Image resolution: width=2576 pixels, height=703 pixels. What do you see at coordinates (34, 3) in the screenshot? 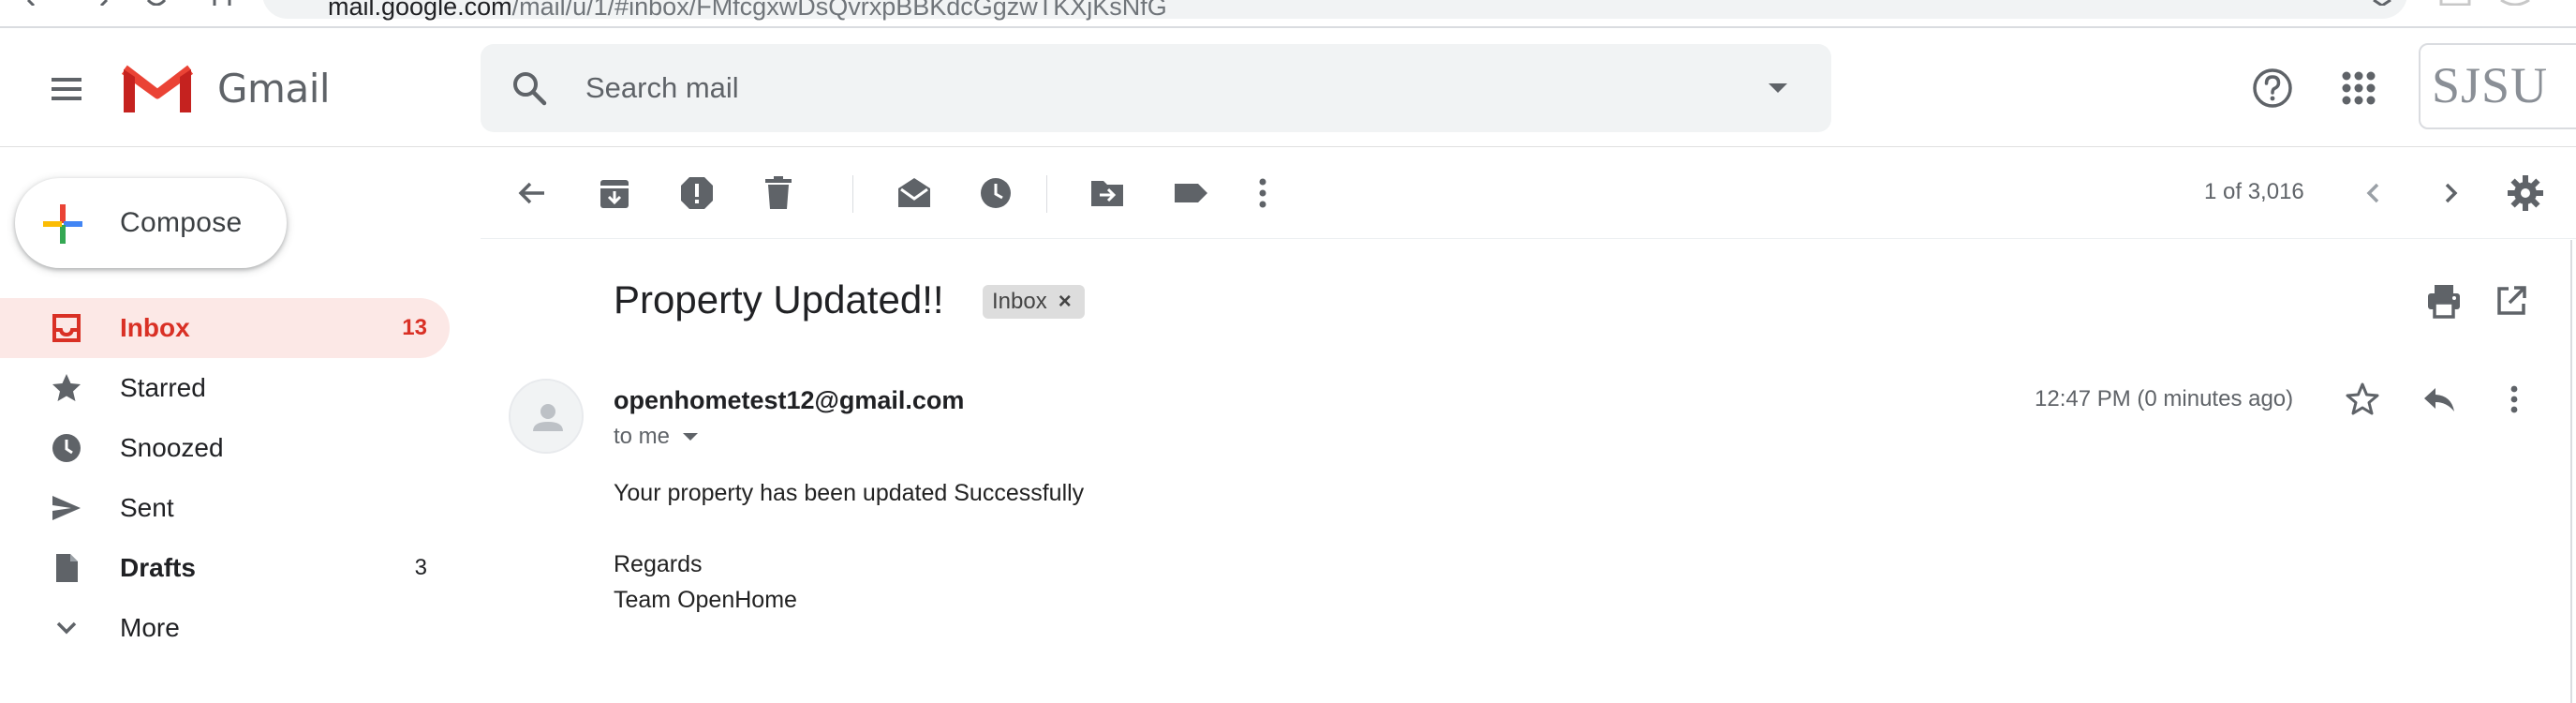
I see `back-nav-icon` at bounding box center [34, 3].